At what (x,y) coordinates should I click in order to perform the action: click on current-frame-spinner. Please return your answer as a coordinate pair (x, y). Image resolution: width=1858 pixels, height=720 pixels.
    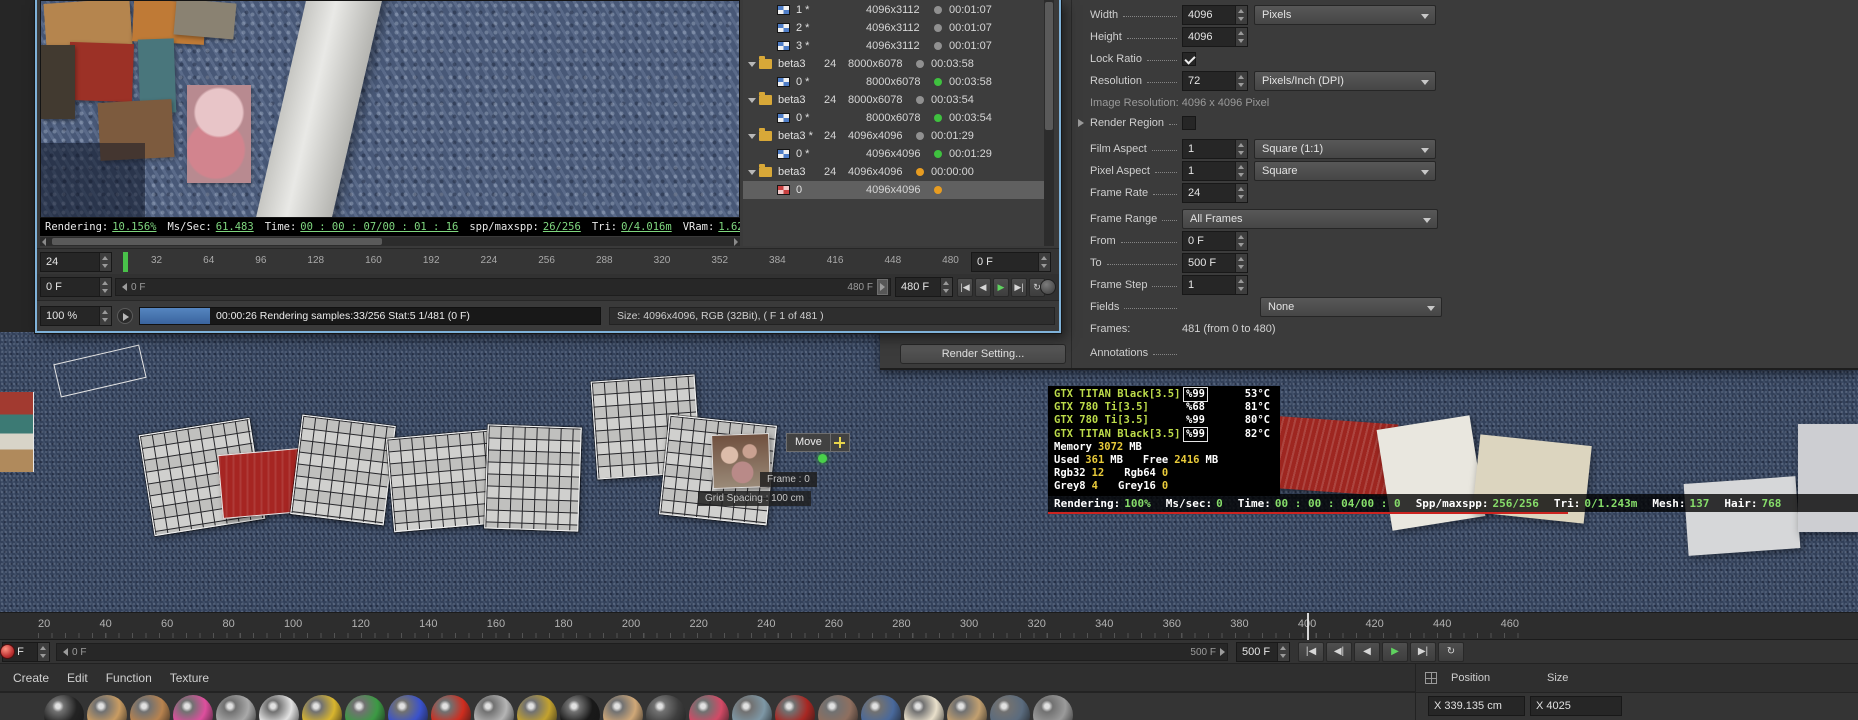
    Looking at the image, I should click on (43, 652).